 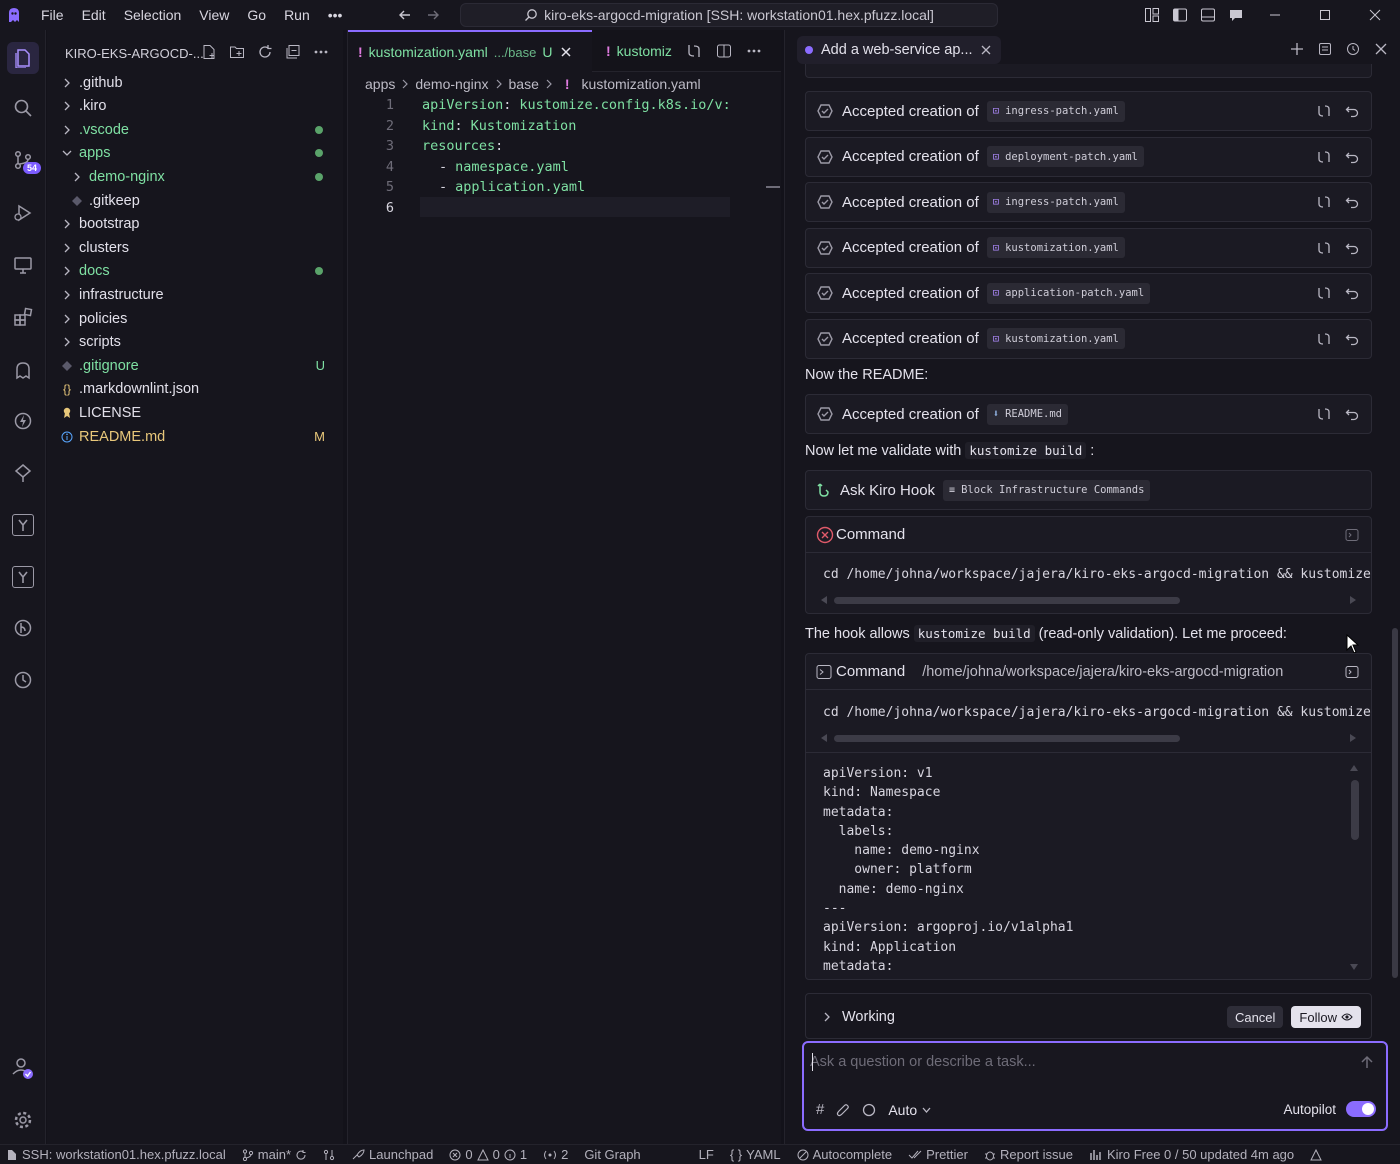 What do you see at coordinates (827, 1017) in the screenshot?
I see `chevron-right-icon` at bounding box center [827, 1017].